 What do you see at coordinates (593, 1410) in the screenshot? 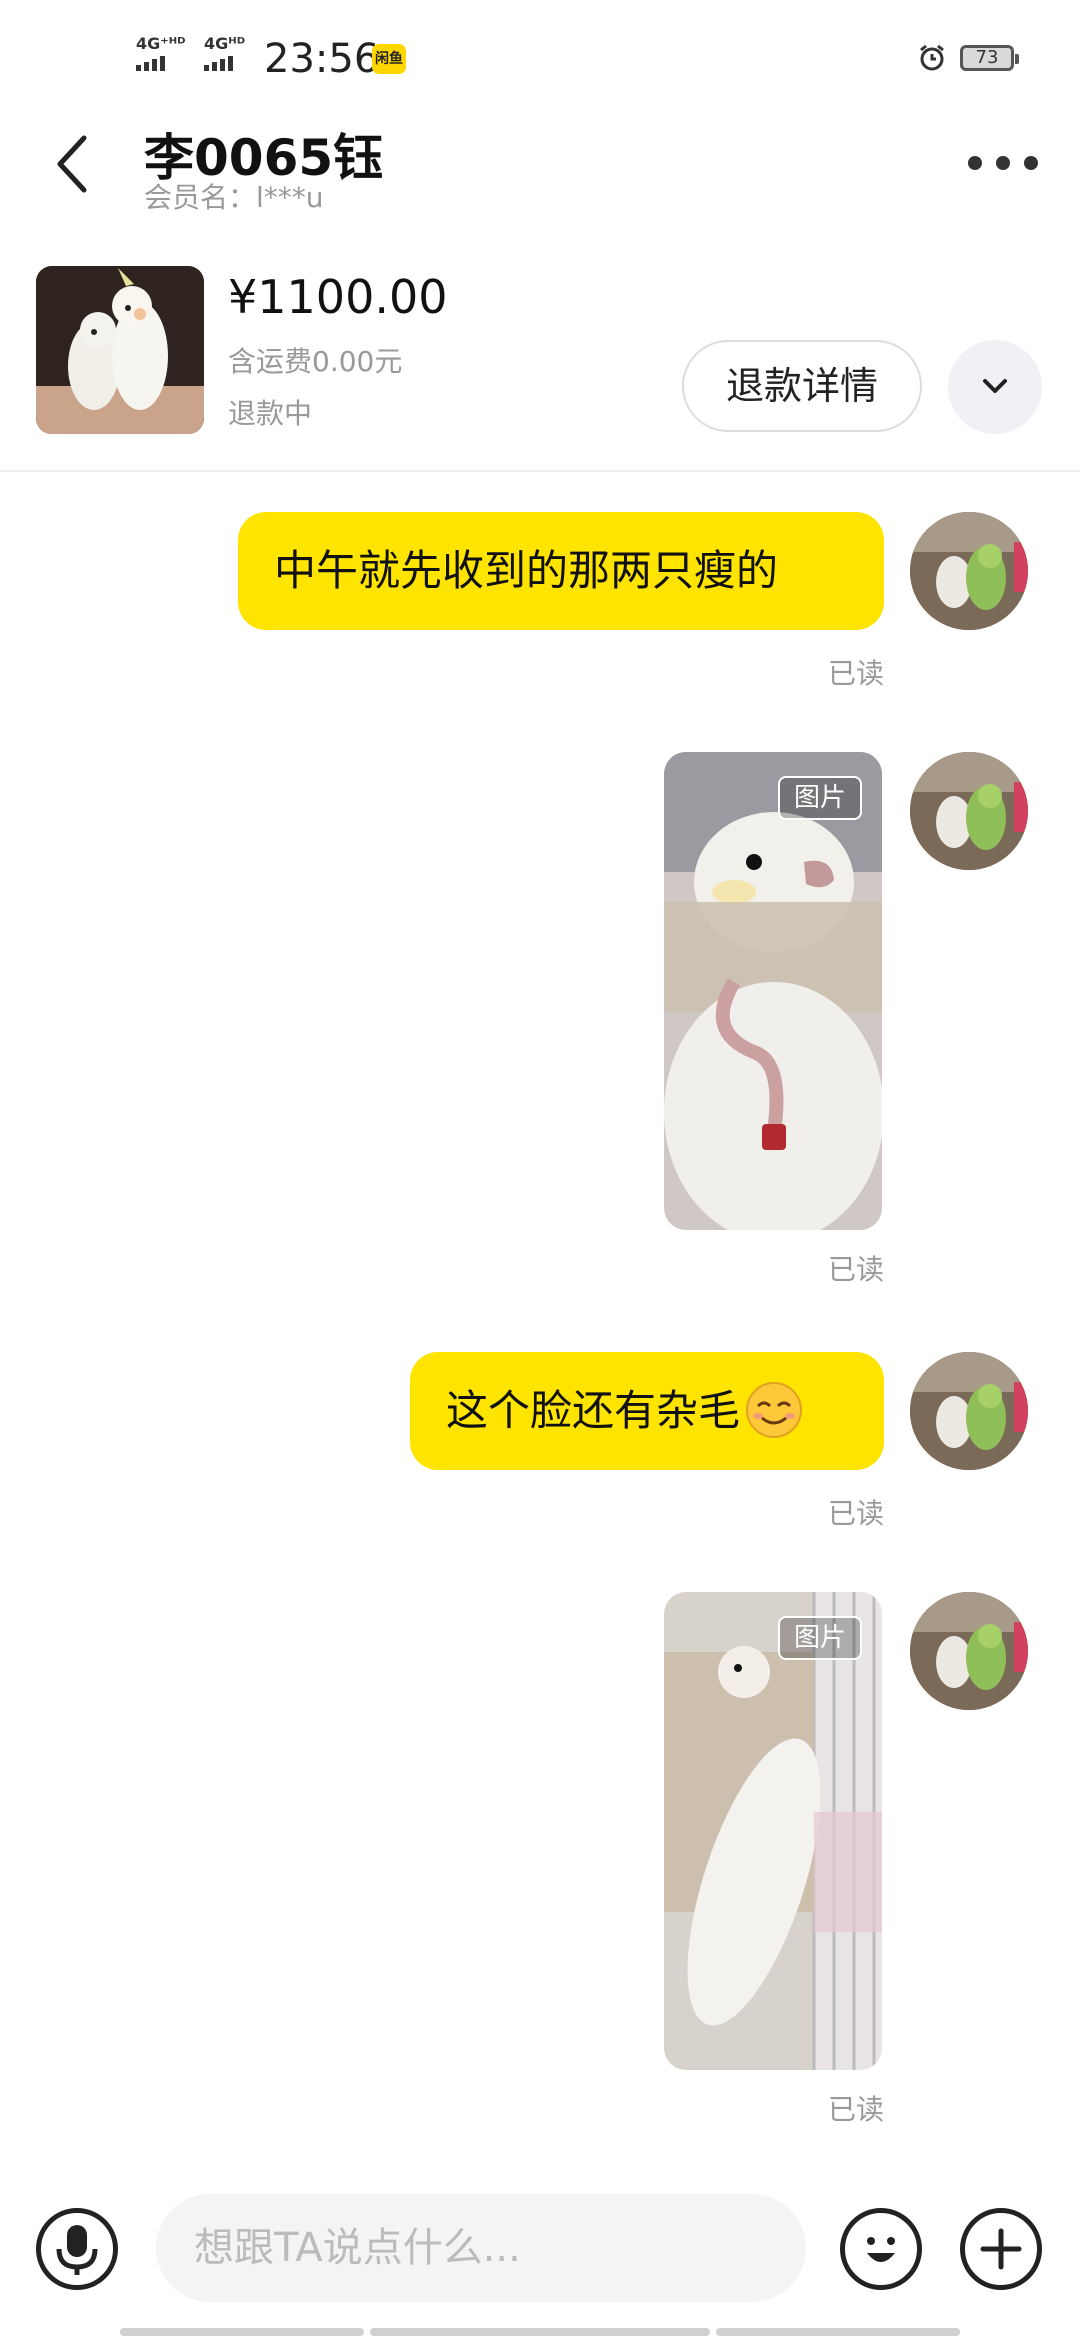
I see `message-text: 这个脸还有杂毛` at bounding box center [593, 1410].